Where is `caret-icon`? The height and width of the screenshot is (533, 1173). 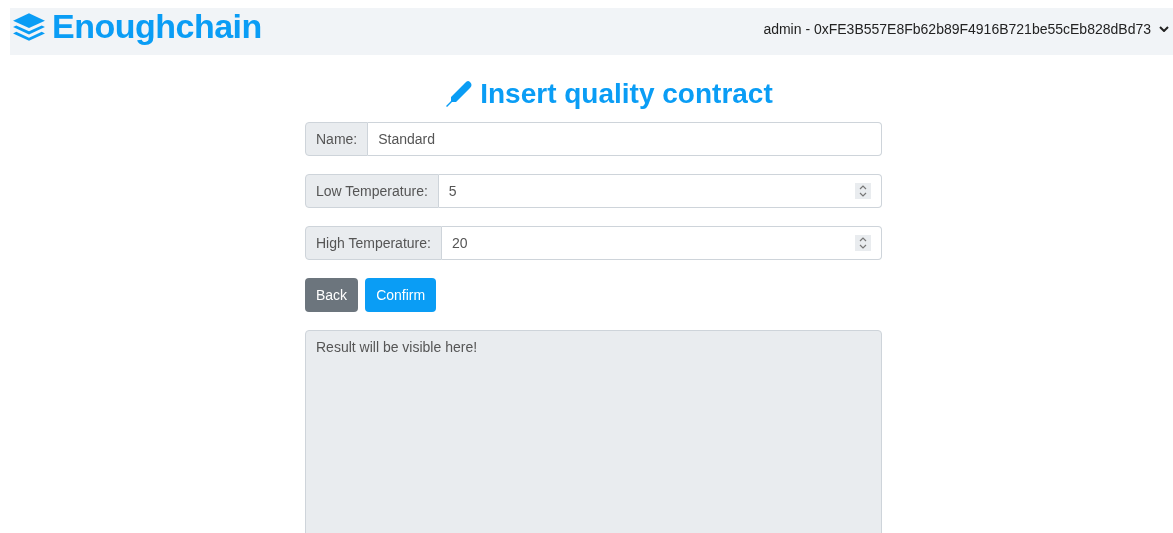 caret-icon is located at coordinates (1164, 28).